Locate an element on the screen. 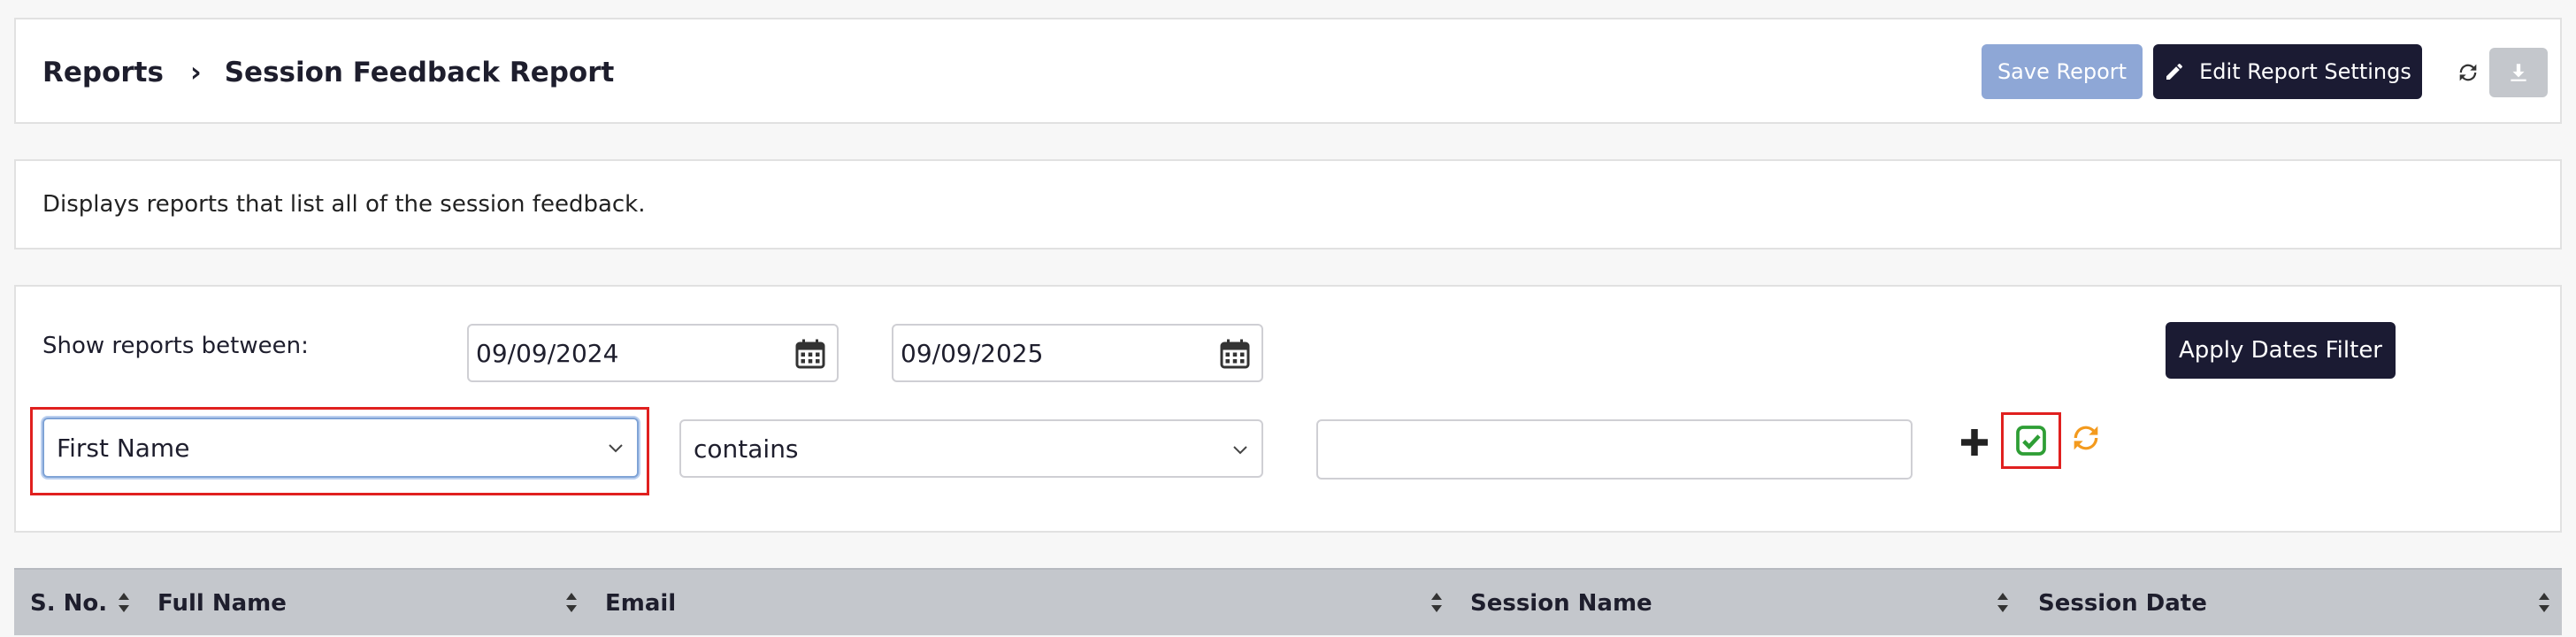 This screenshot has height=637, width=2576. save-report-label: Save Report is located at coordinates (2062, 71).